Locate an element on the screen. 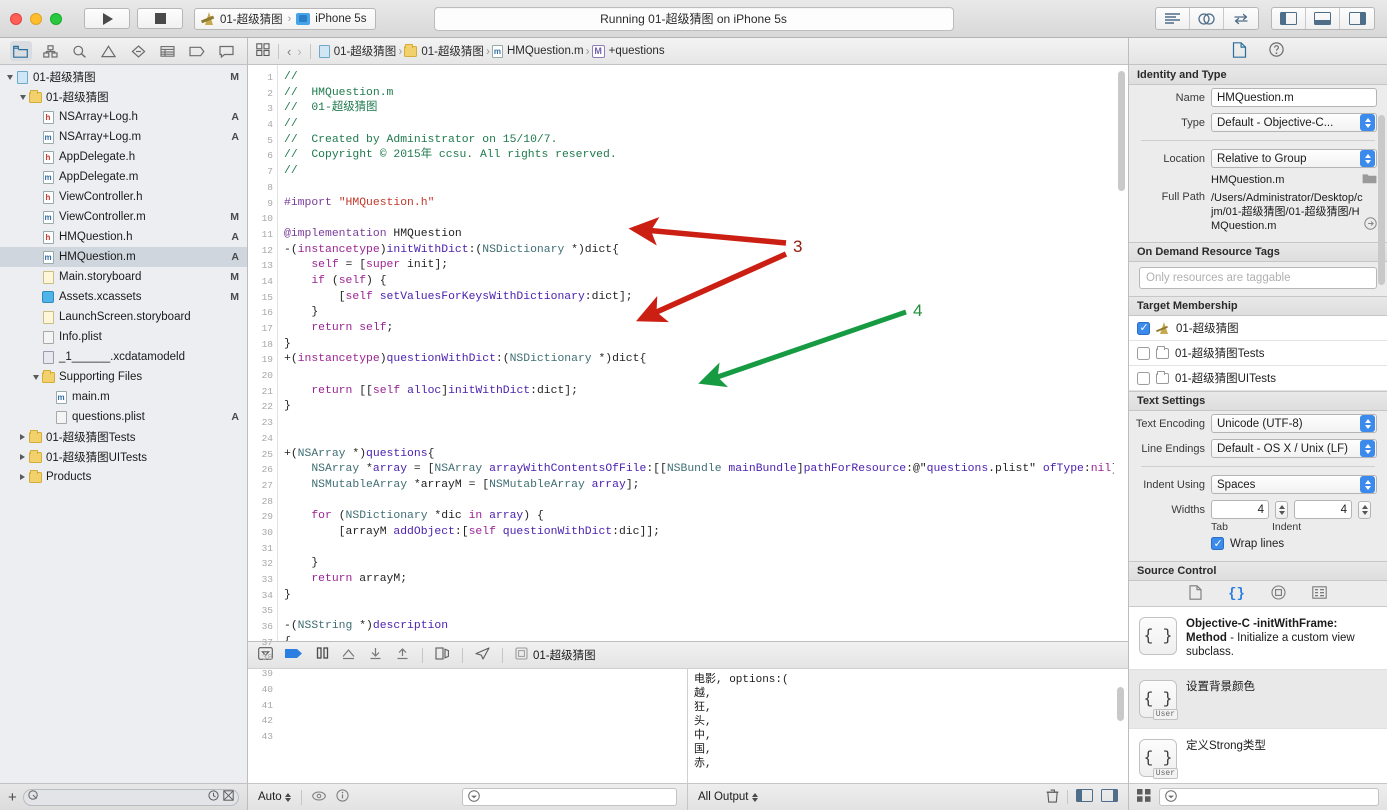 The image size is (1387, 810). file-tree-row: ViewController.h is located at coordinates (123, 197).